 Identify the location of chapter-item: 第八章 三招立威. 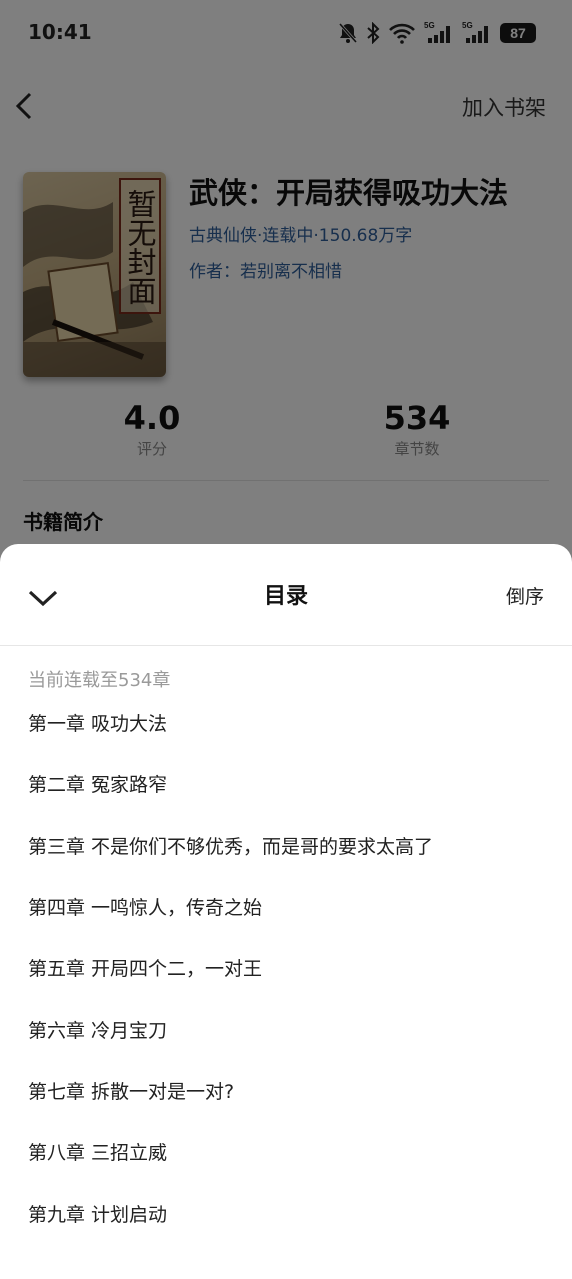
(286, 1151).